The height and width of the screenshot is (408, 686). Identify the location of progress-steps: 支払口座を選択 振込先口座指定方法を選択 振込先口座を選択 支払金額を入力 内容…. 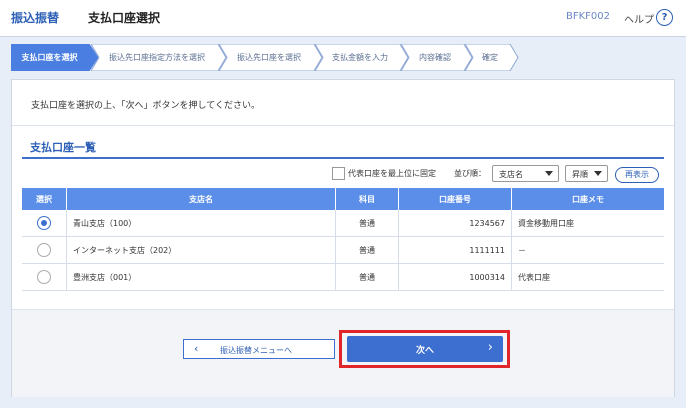
(343, 57).